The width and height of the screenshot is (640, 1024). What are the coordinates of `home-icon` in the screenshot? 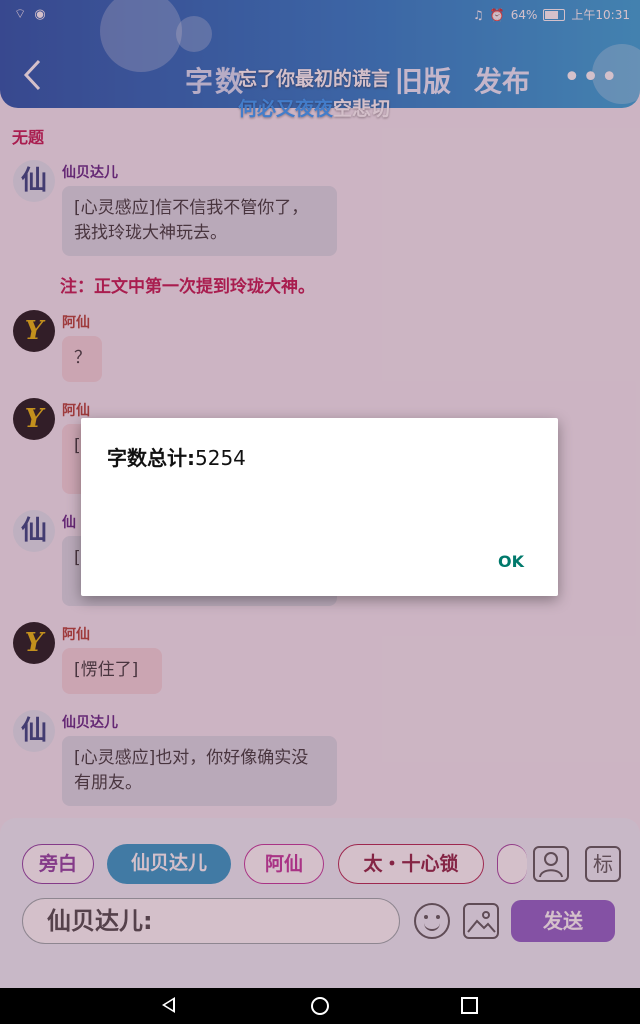 It's located at (320, 1006).